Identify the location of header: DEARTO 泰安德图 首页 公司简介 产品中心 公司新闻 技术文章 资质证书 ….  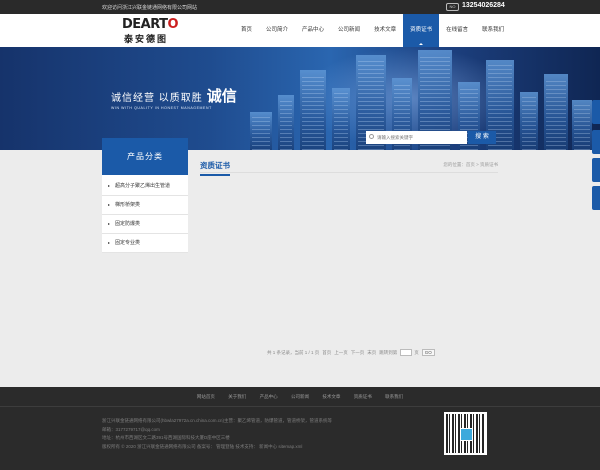
(300, 30).